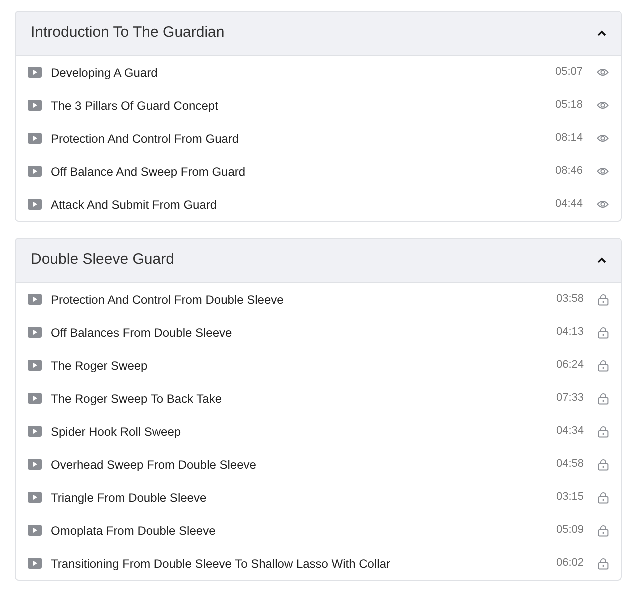 The height and width of the screenshot is (591, 637). What do you see at coordinates (148, 172) in the screenshot?
I see `lesson-title: Off Balance And Sweep From Guard` at bounding box center [148, 172].